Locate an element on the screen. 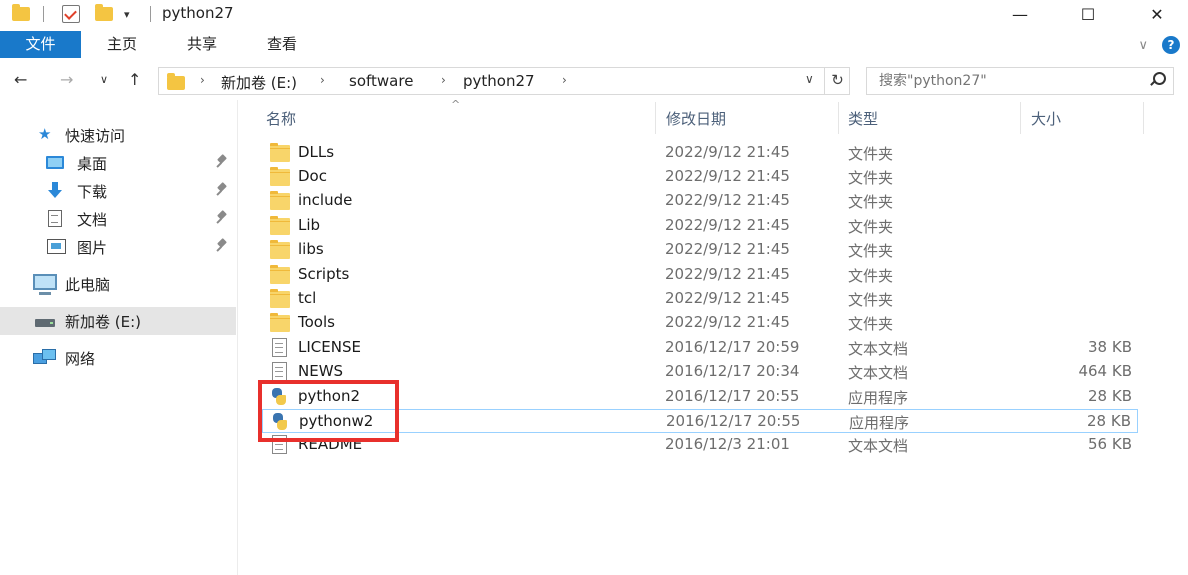 Image resolution: width=1188 pixels, height=575 pixels. file-name: DLLs is located at coordinates (316, 152).